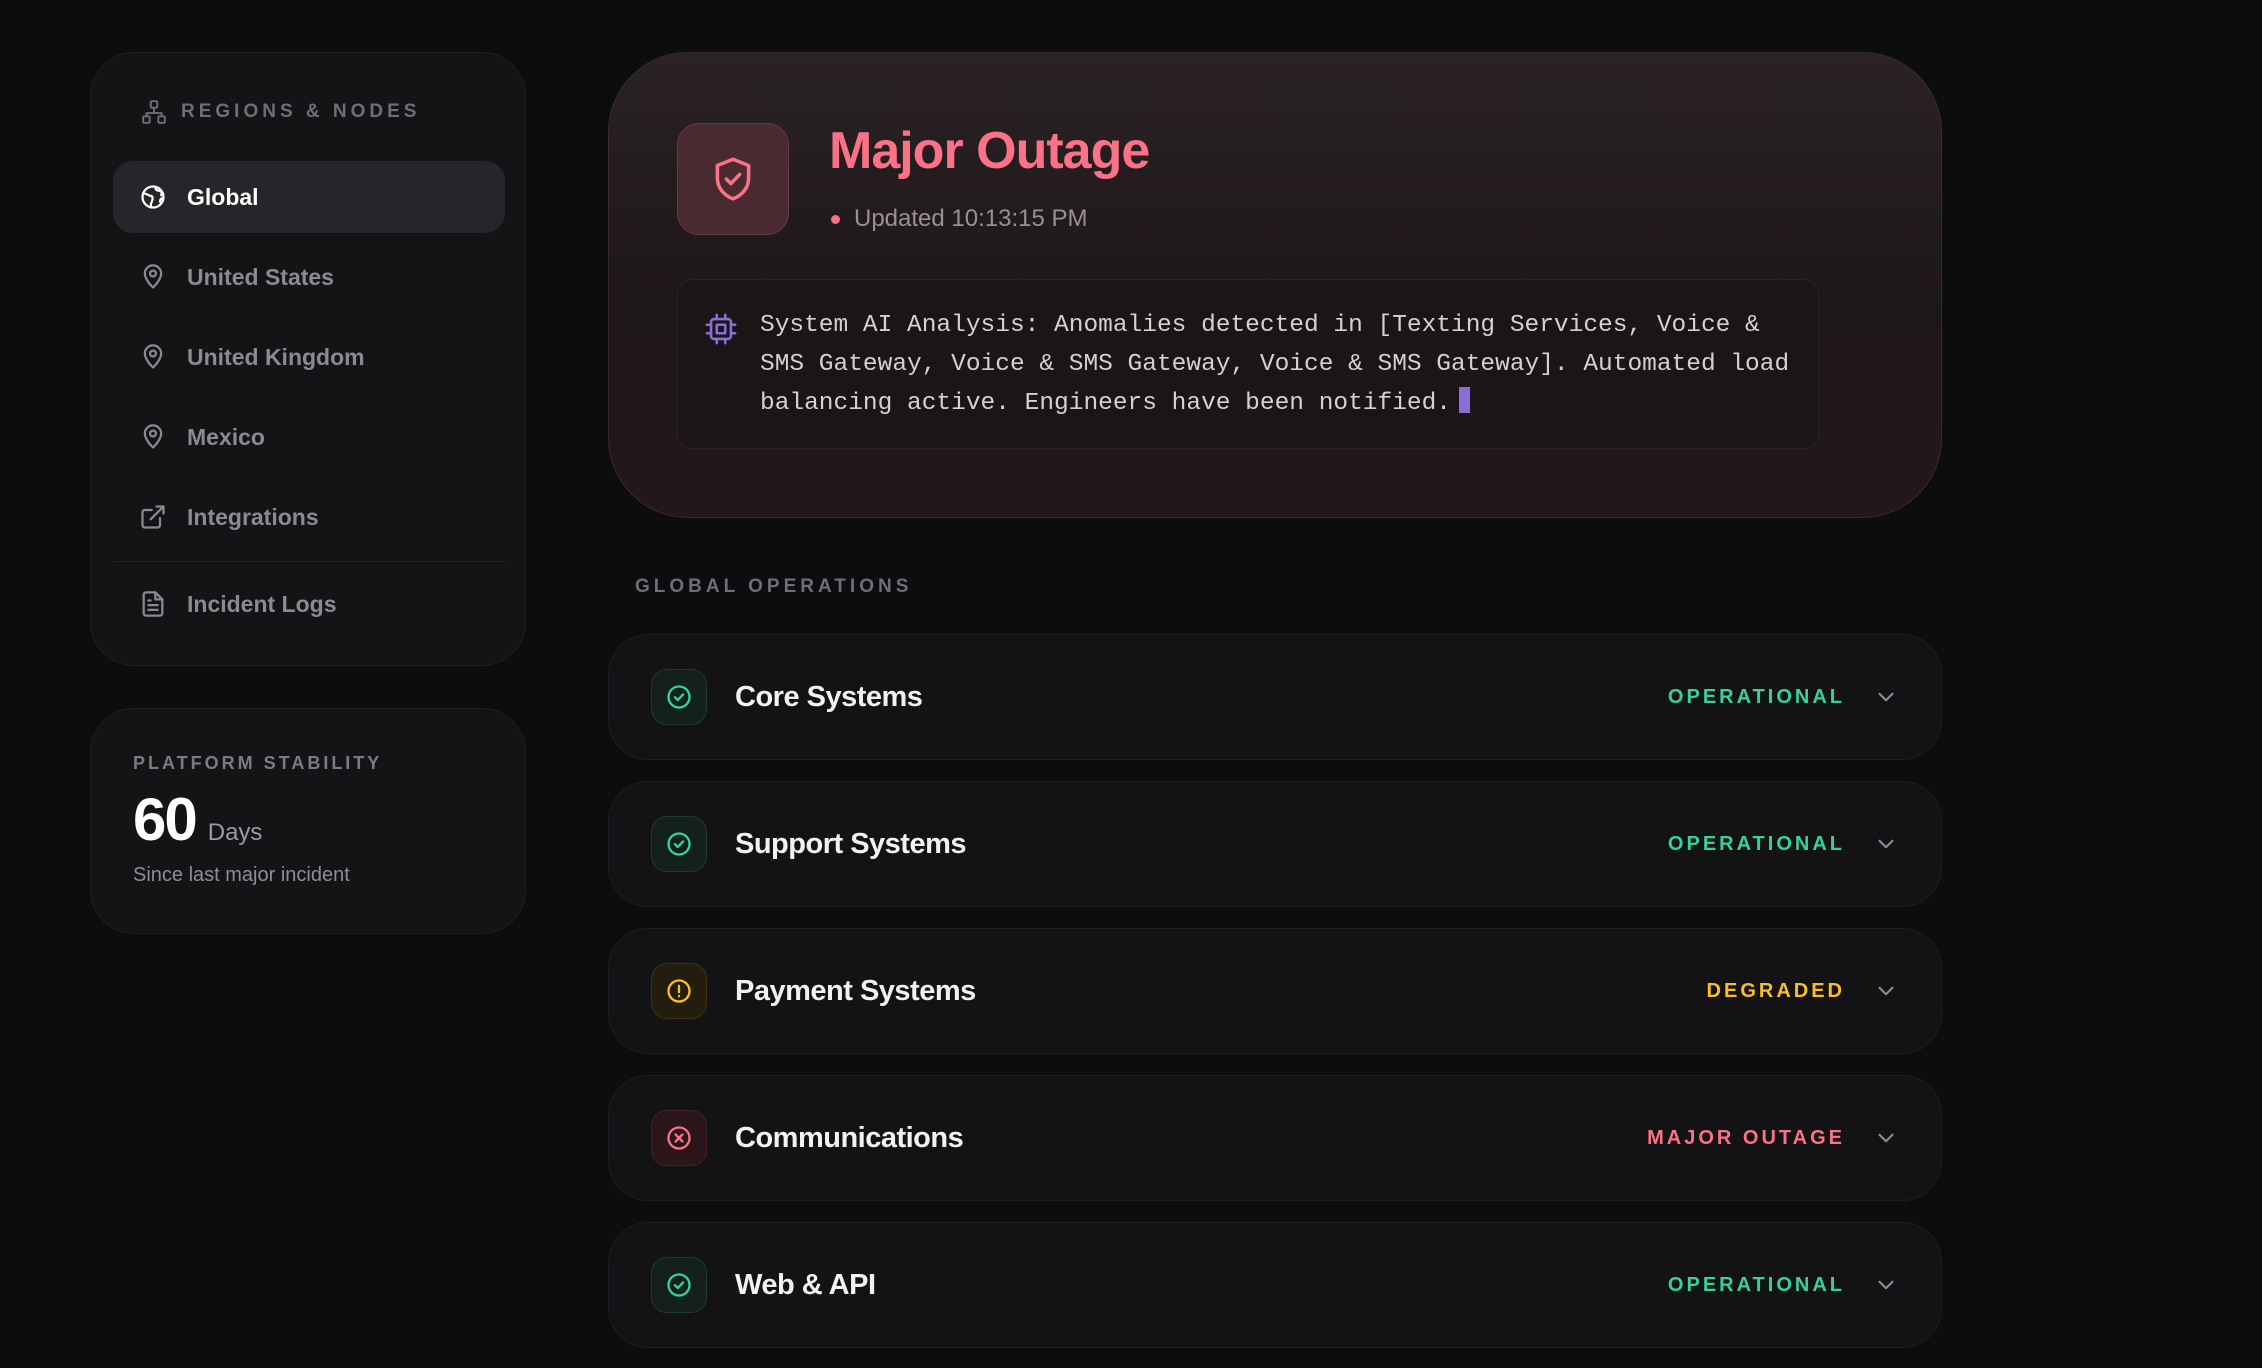  I want to click on alert-circle-icon, so click(679, 991).